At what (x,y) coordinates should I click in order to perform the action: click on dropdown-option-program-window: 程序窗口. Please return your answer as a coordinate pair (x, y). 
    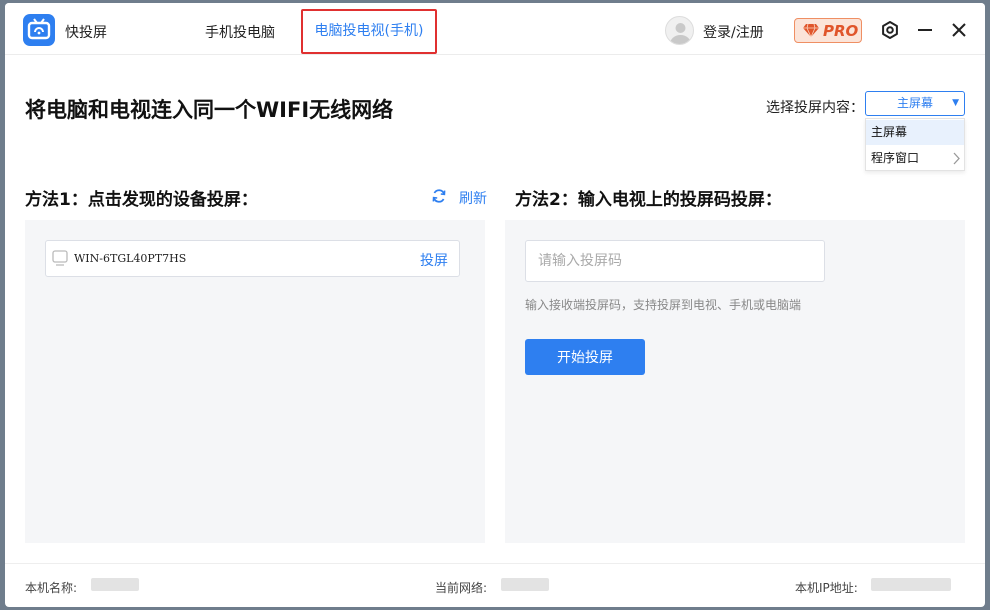
    Looking at the image, I should click on (915, 158).